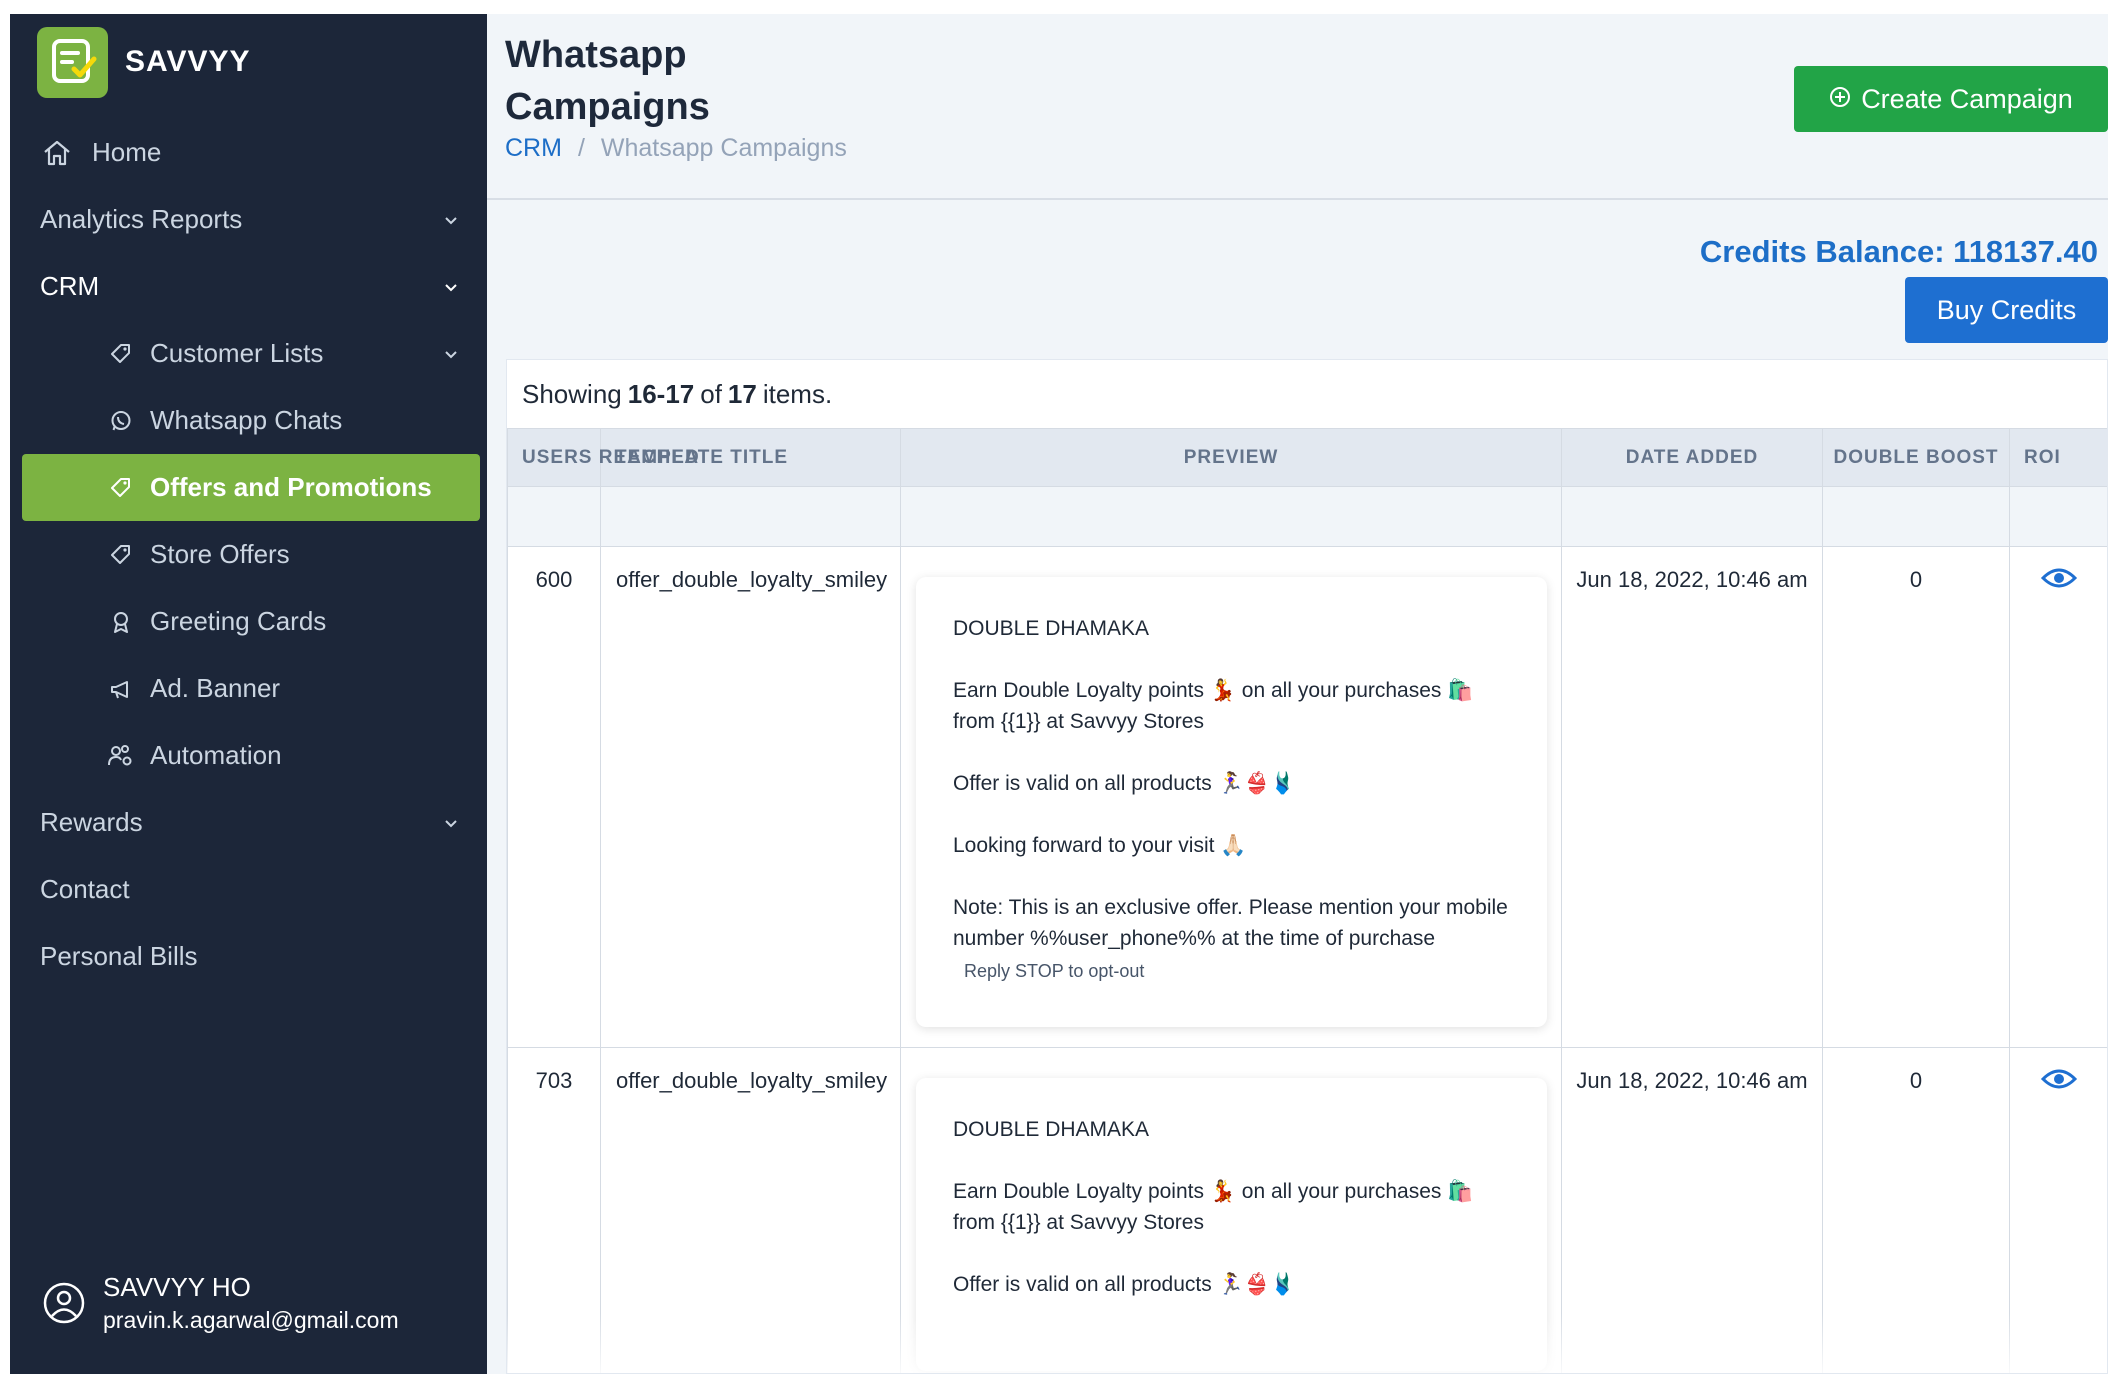  What do you see at coordinates (1840, 99) in the screenshot?
I see `plus-circle-icon` at bounding box center [1840, 99].